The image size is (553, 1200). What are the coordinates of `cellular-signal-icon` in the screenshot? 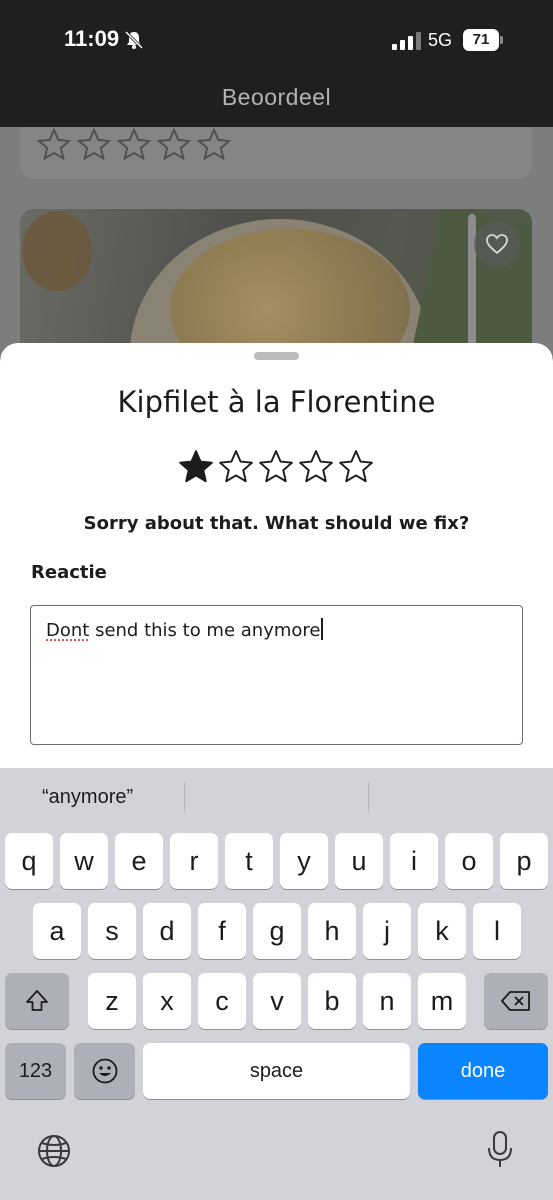 It's located at (406, 41).